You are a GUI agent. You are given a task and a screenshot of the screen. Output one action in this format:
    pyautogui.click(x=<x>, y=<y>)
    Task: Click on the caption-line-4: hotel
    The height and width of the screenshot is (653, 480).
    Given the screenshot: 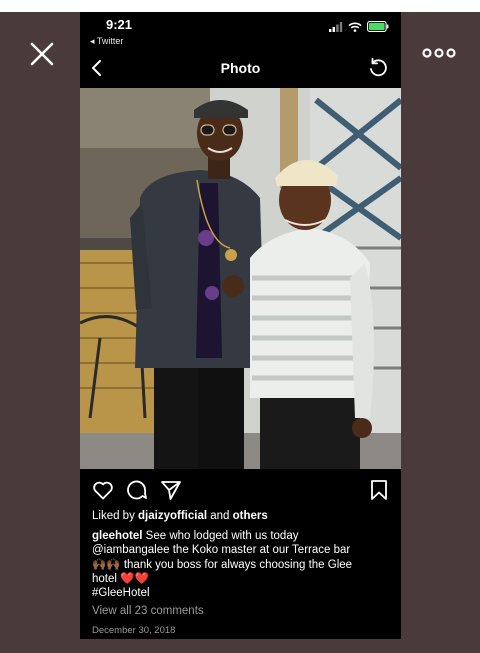 What is the action you would take?
    pyautogui.click(x=106, y=578)
    